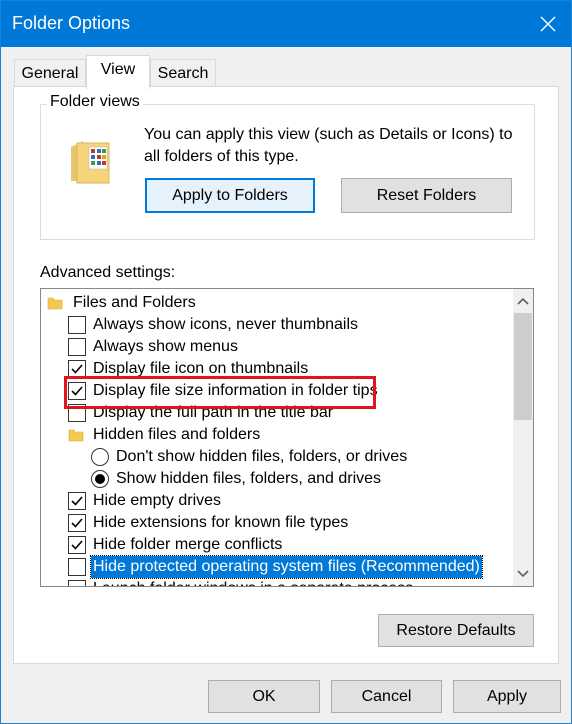 This screenshot has height=724, width=572. I want to click on setting-hide-folder-merge-conflicts: Hide folder merge conflicts, so click(176, 545).